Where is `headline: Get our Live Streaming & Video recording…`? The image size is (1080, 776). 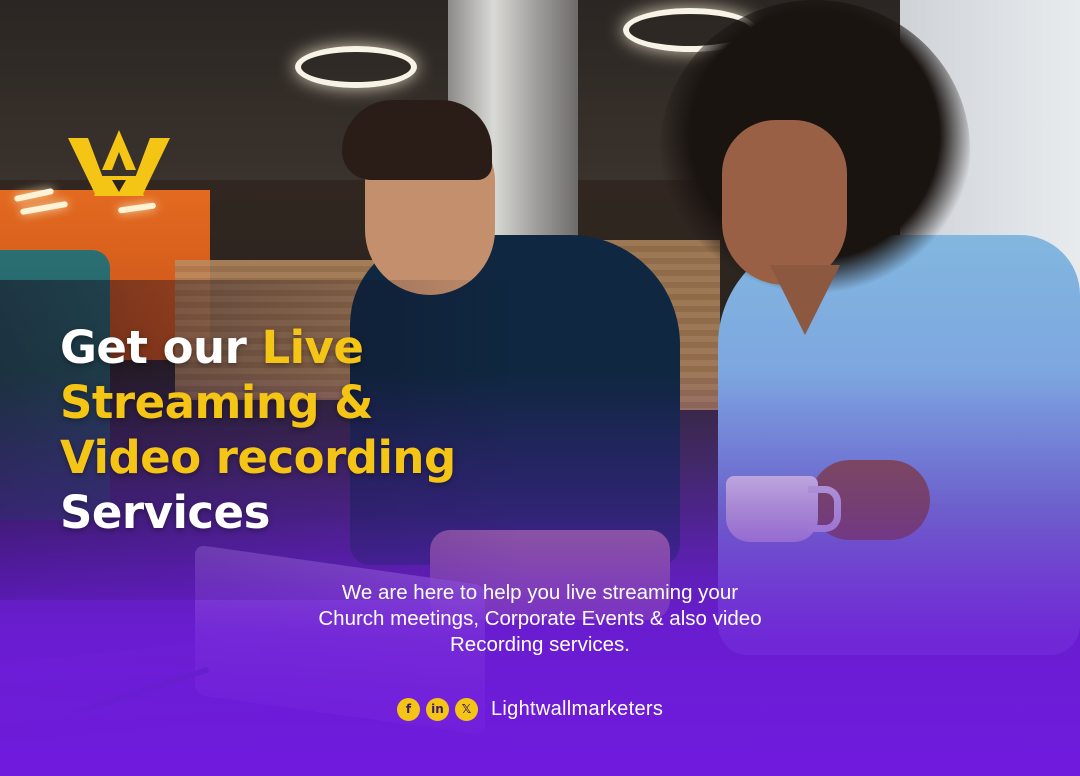 headline: Get our Live Streaming & Video recording… is located at coordinates (258, 430).